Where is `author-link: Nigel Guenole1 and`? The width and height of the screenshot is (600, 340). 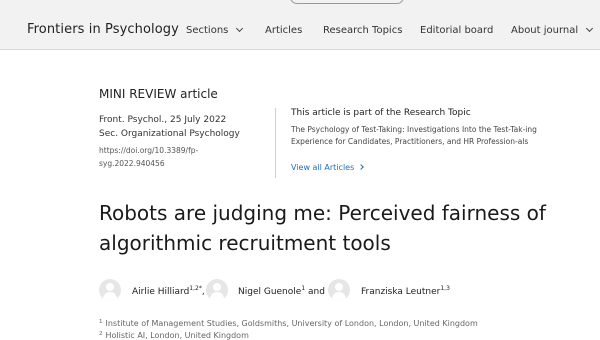
author-link: Nigel Guenole1 and is located at coordinates (281, 291).